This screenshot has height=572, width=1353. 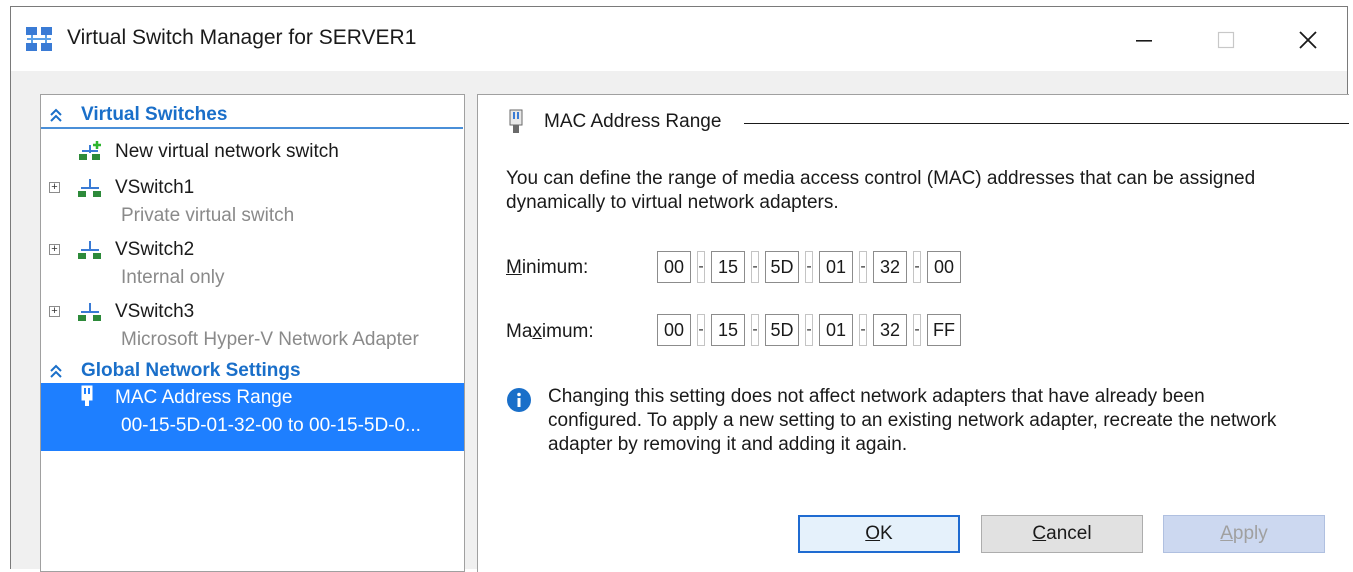 What do you see at coordinates (155, 311) in the screenshot?
I see `switch-name: VSwitch3` at bounding box center [155, 311].